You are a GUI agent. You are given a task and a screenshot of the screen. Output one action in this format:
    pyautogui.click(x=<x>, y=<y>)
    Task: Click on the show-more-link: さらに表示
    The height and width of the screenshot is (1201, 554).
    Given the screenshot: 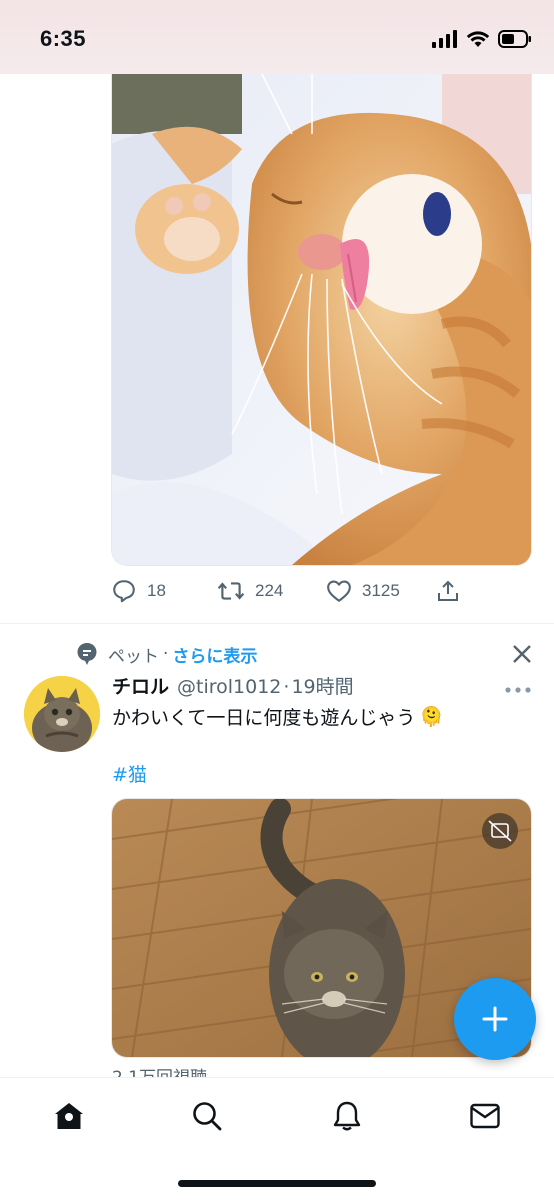 What is the action you would take?
    pyautogui.click(x=214, y=654)
    